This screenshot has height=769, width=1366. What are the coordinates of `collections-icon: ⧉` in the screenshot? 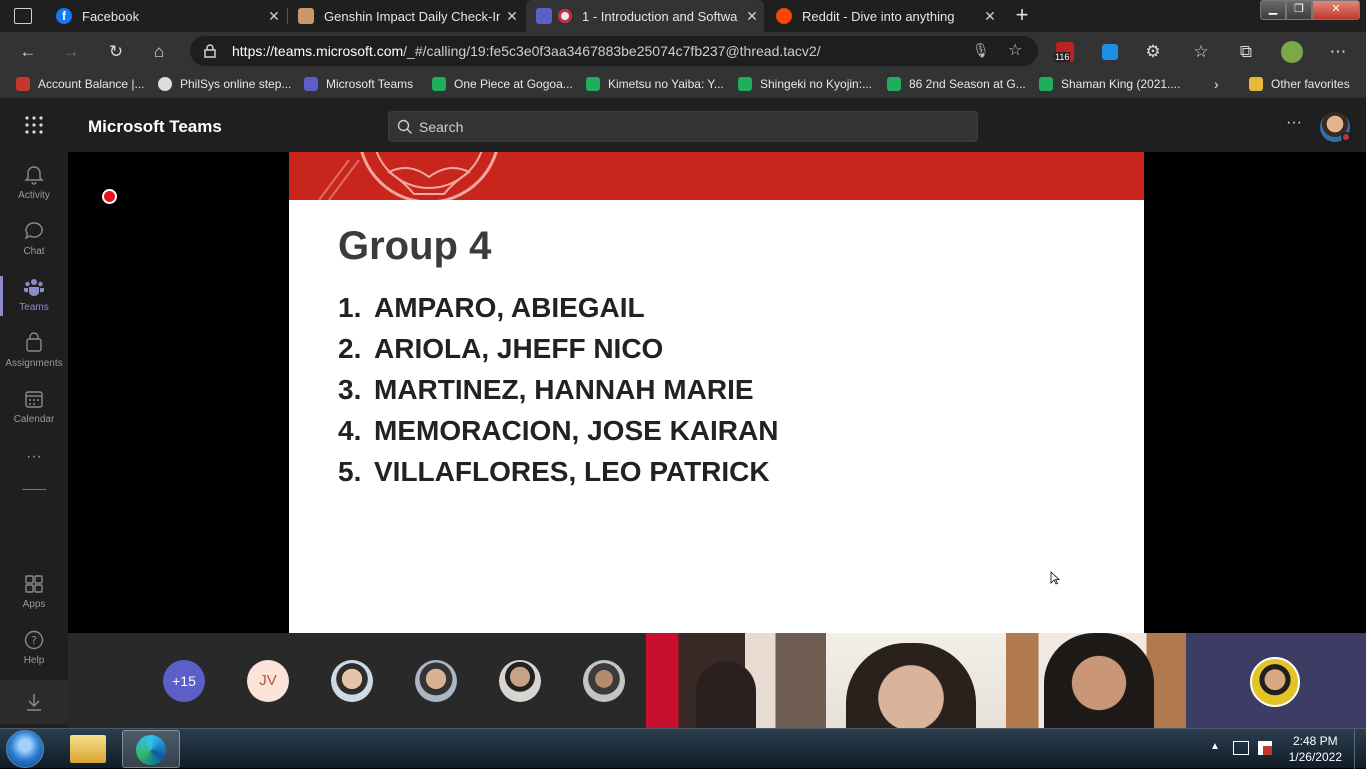 It's located at (1246, 52).